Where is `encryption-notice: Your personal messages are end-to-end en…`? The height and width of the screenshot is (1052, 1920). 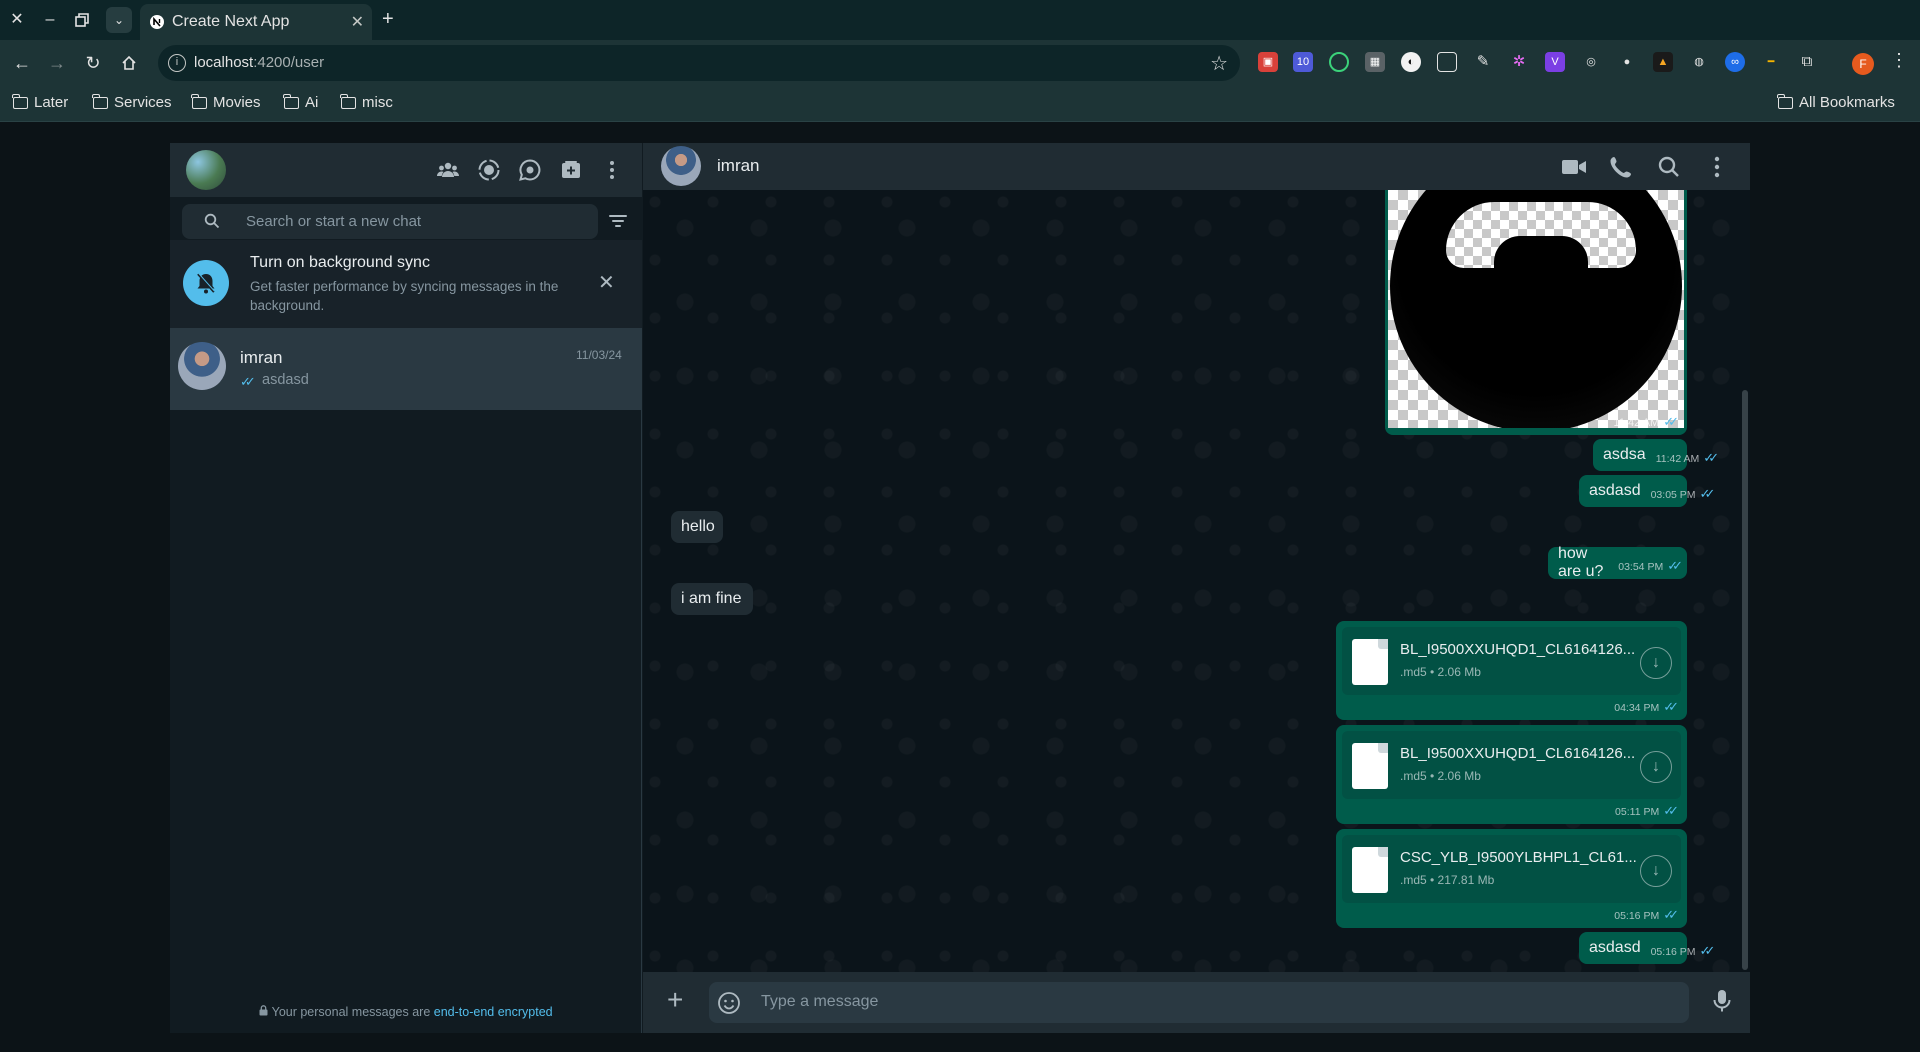
encryption-notice: Your personal messages are end-to-end en… is located at coordinates (406, 1012).